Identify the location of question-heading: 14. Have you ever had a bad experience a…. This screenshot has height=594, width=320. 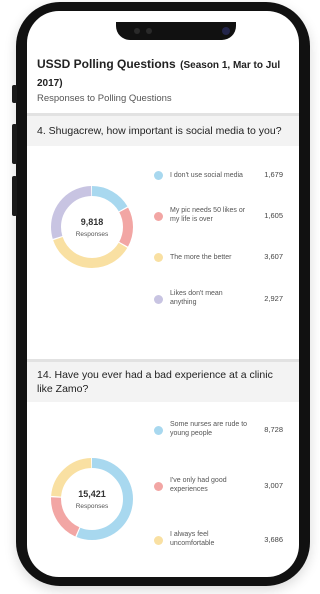
(163, 382).